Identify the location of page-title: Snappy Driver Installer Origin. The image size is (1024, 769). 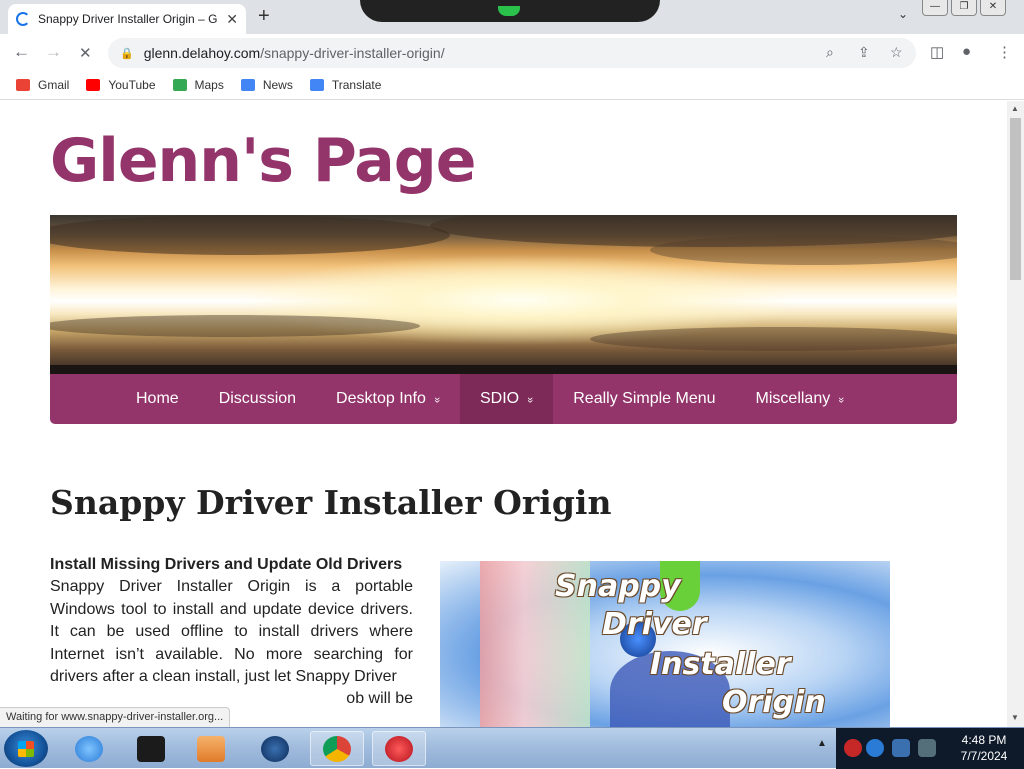
(331, 502).